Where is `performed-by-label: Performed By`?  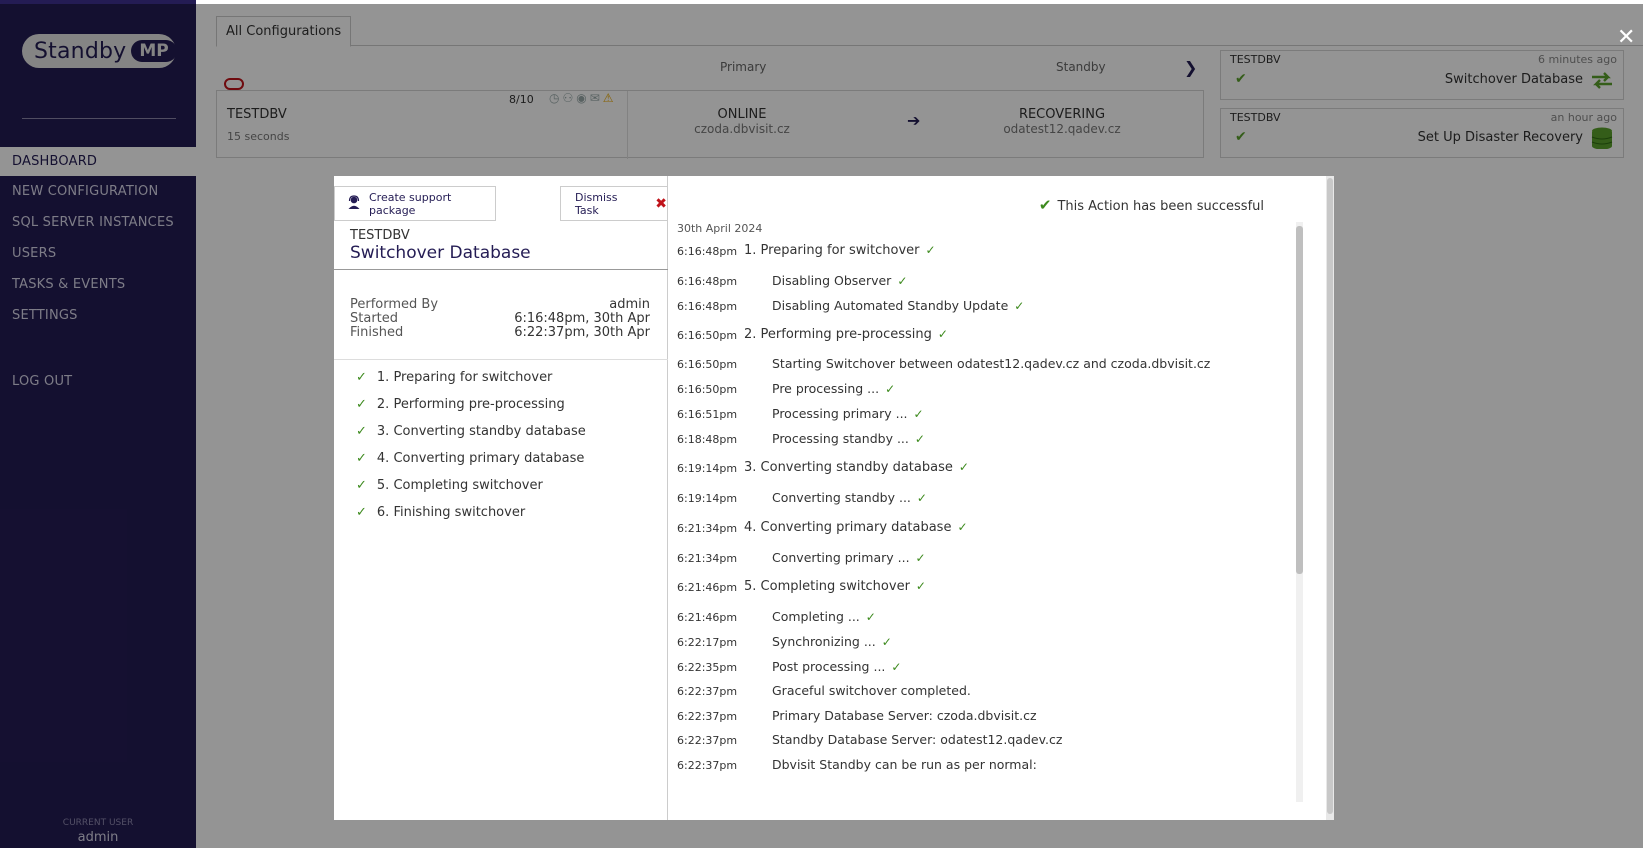 performed-by-label: Performed By is located at coordinates (394, 304).